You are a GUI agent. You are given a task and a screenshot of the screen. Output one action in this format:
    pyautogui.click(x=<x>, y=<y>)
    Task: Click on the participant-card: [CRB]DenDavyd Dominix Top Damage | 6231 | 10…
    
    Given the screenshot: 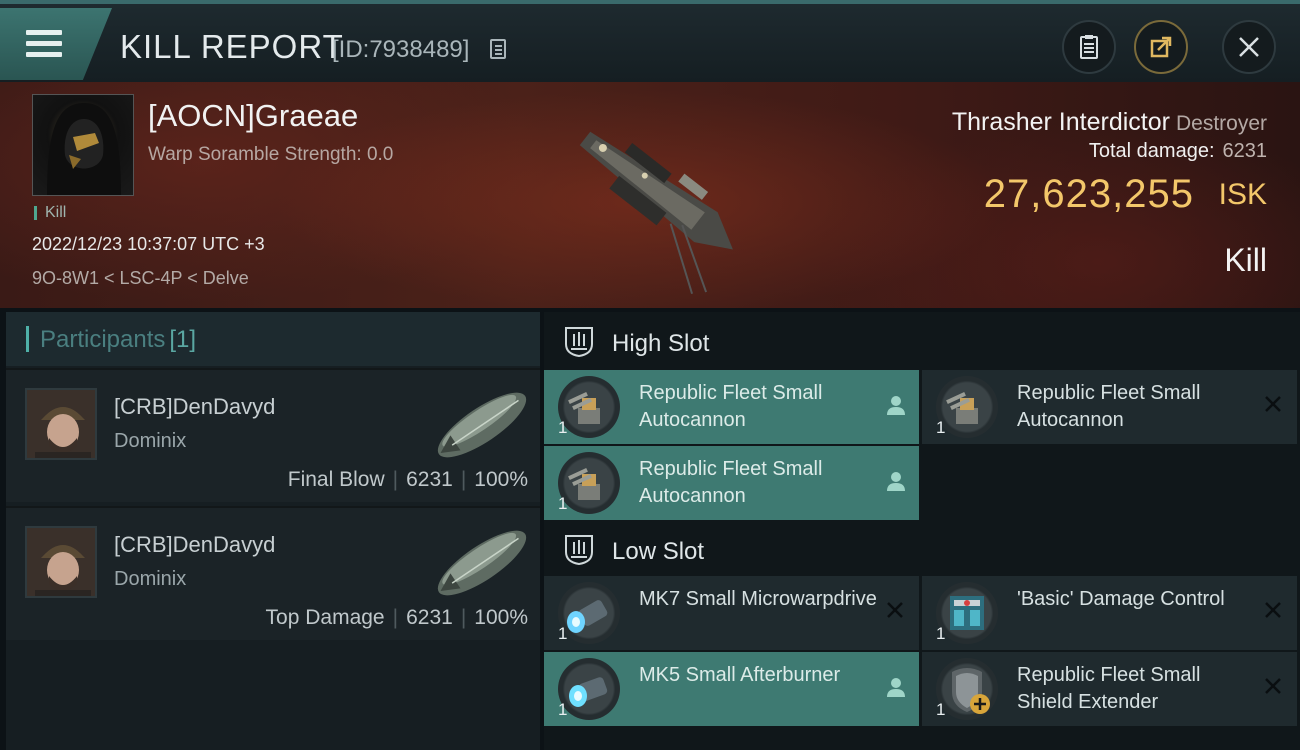 What is the action you would take?
    pyautogui.click(x=273, y=573)
    